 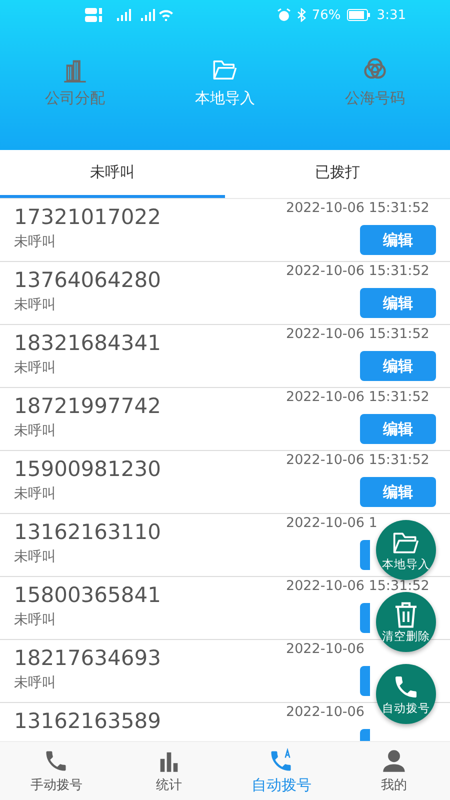 What do you see at coordinates (406, 622) in the screenshot?
I see `floating-action-button: 清空删除` at bounding box center [406, 622].